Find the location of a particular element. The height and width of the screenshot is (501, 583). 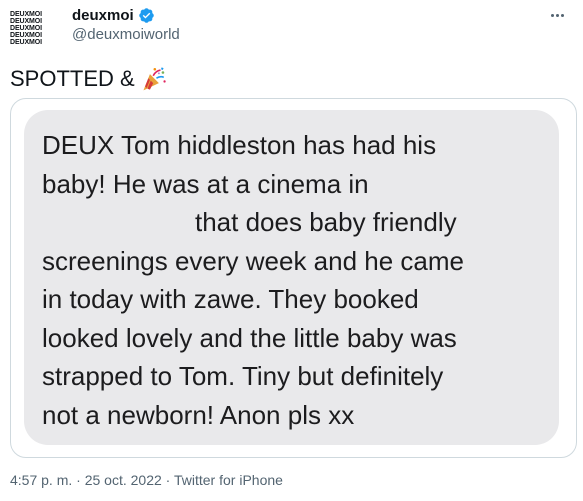

author-name-row: deuxmoi is located at coordinates (113, 15).